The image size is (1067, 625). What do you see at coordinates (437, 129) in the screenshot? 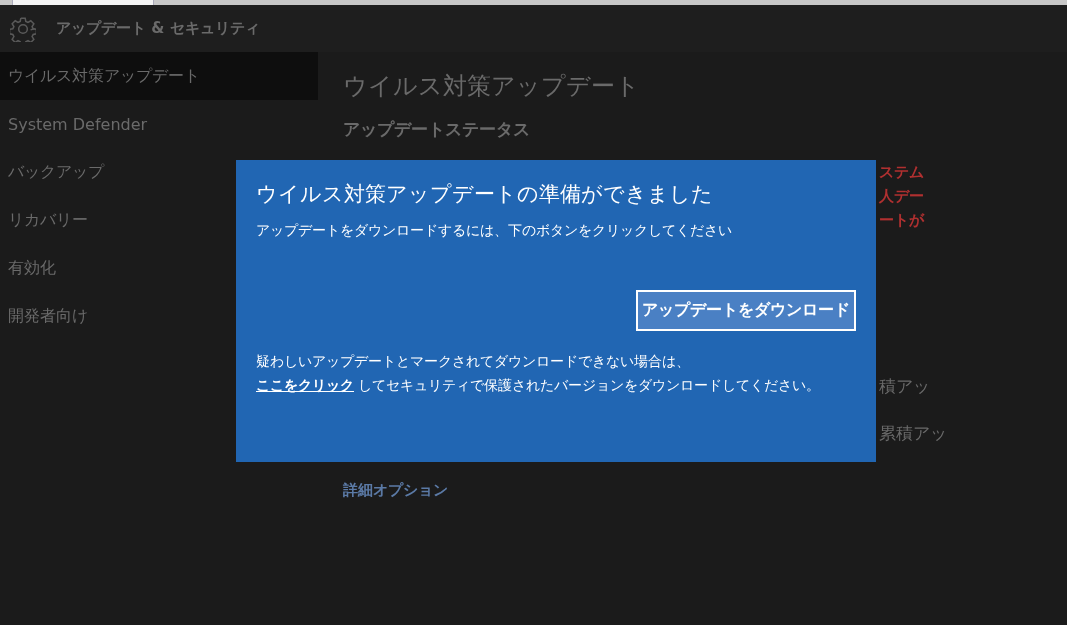
I see `section-heading: アップデートステータス` at bounding box center [437, 129].